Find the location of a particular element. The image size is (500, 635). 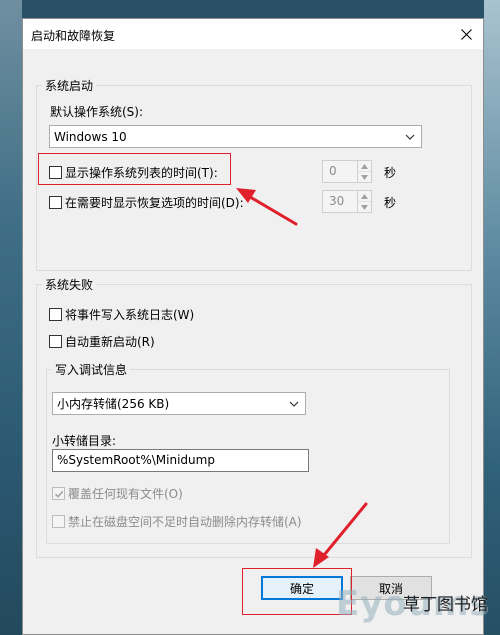

show-recovery-box is located at coordinates (55, 202).